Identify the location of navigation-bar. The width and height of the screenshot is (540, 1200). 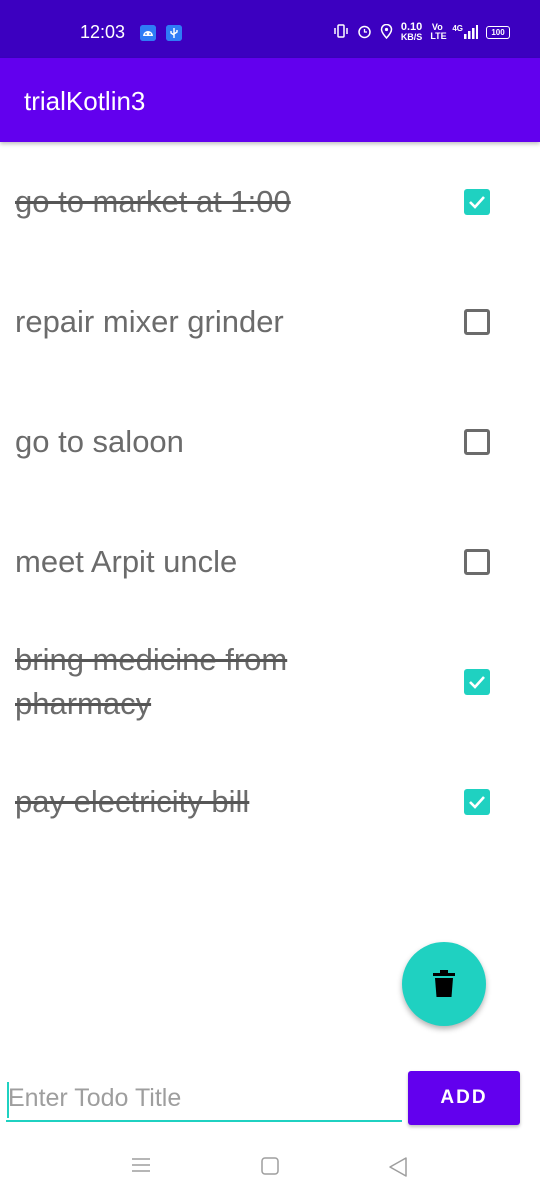
(270, 1170).